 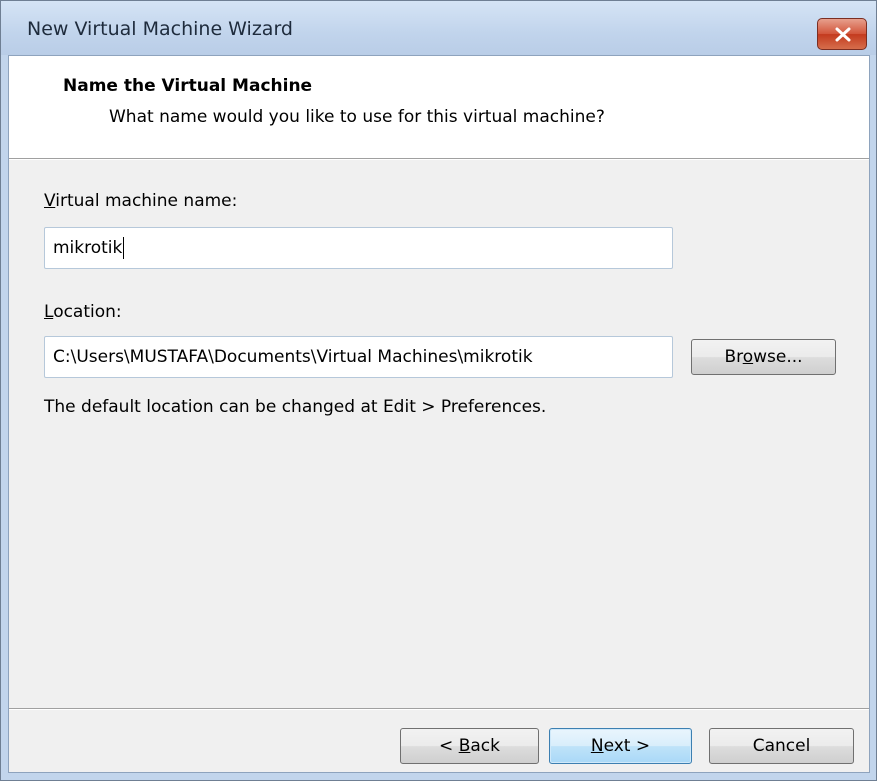 I want to click on location-label: Location:, so click(x=83, y=312).